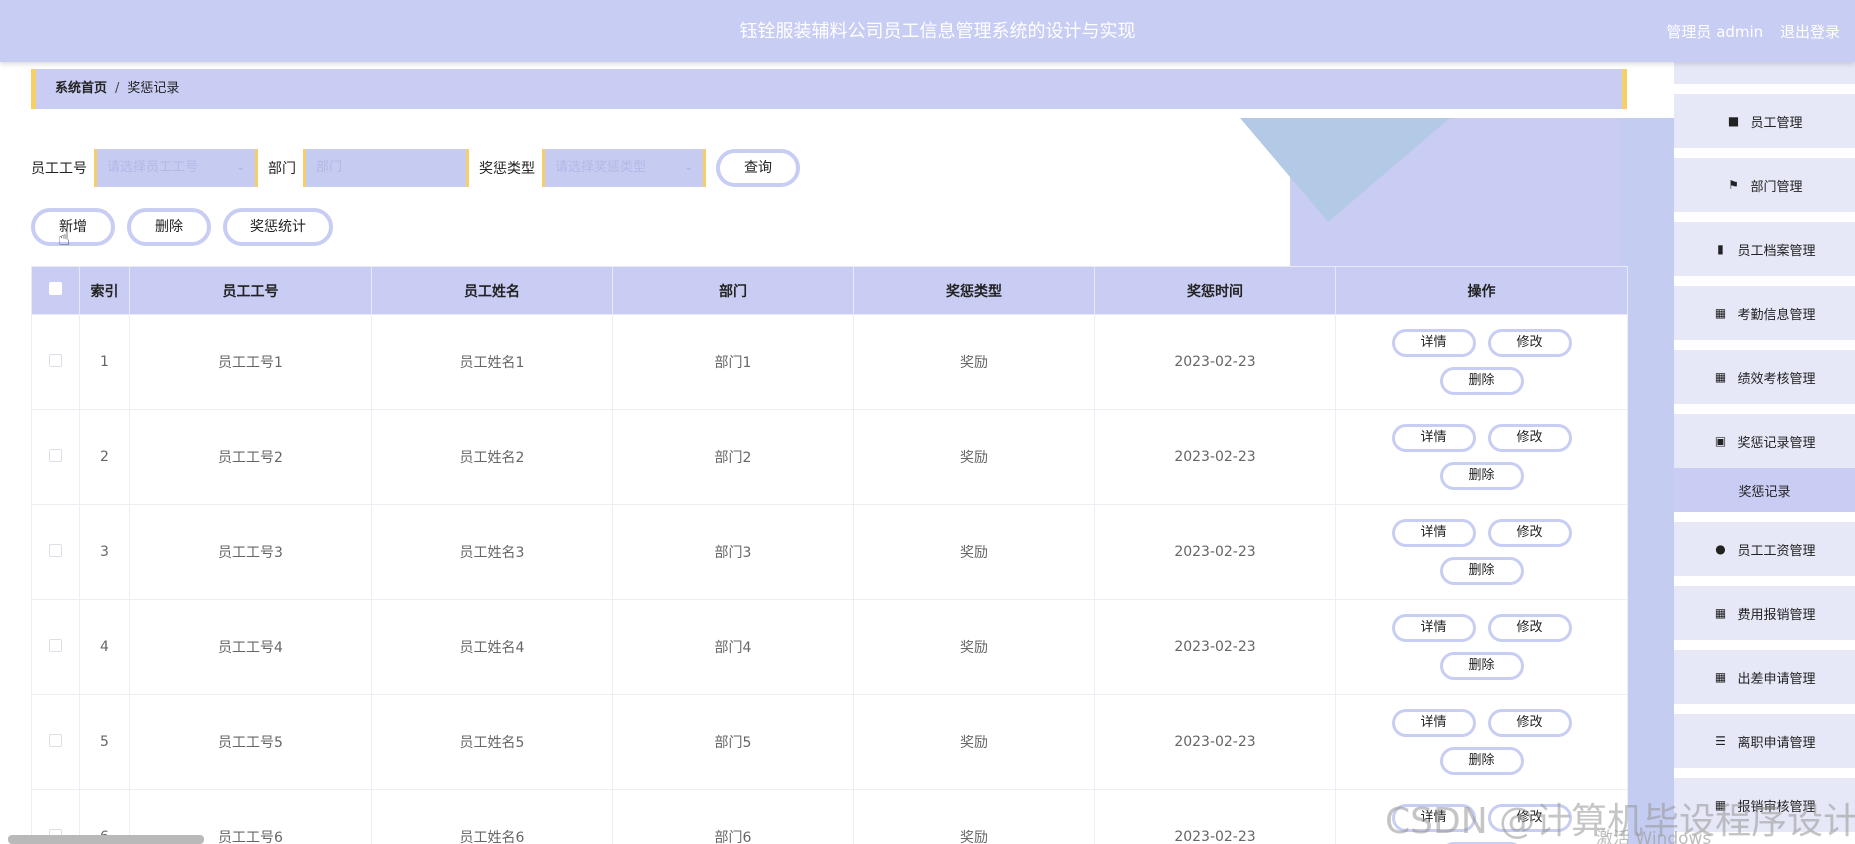 The height and width of the screenshot is (844, 1855). What do you see at coordinates (1481, 290) in the screenshot?
I see `column-header: 操作` at bounding box center [1481, 290].